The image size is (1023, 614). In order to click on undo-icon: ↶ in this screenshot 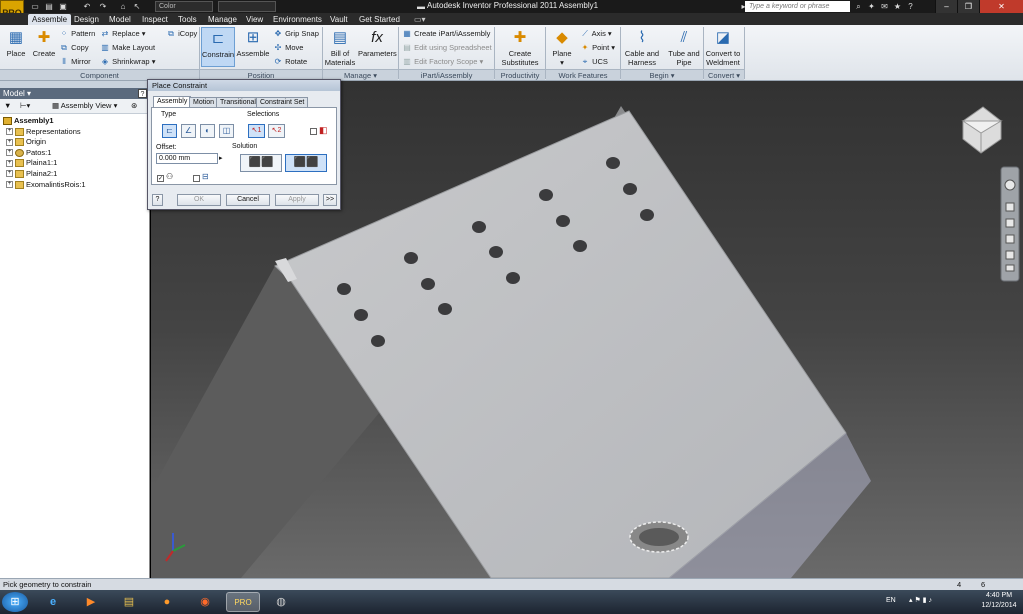, I will do `click(87, 6)`.